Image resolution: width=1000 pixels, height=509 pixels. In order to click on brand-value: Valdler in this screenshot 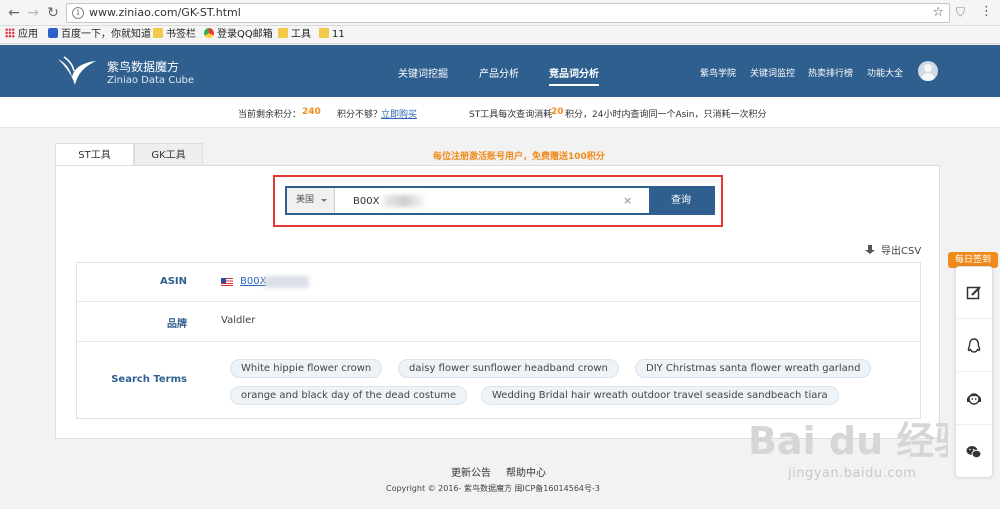, I will do `click(238, 320)`.